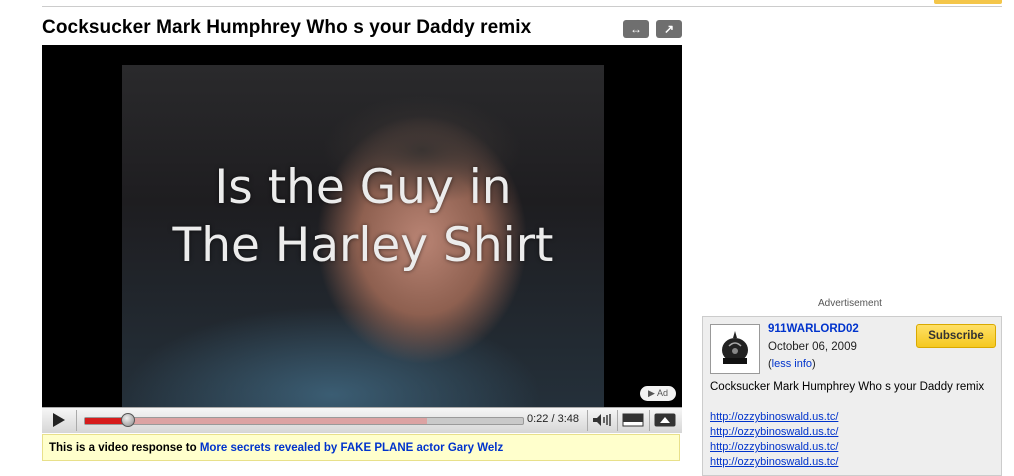  Describe the element at coordinates (814, 364) in the screenshot. I see `less-info-paren-close: )` at that location.